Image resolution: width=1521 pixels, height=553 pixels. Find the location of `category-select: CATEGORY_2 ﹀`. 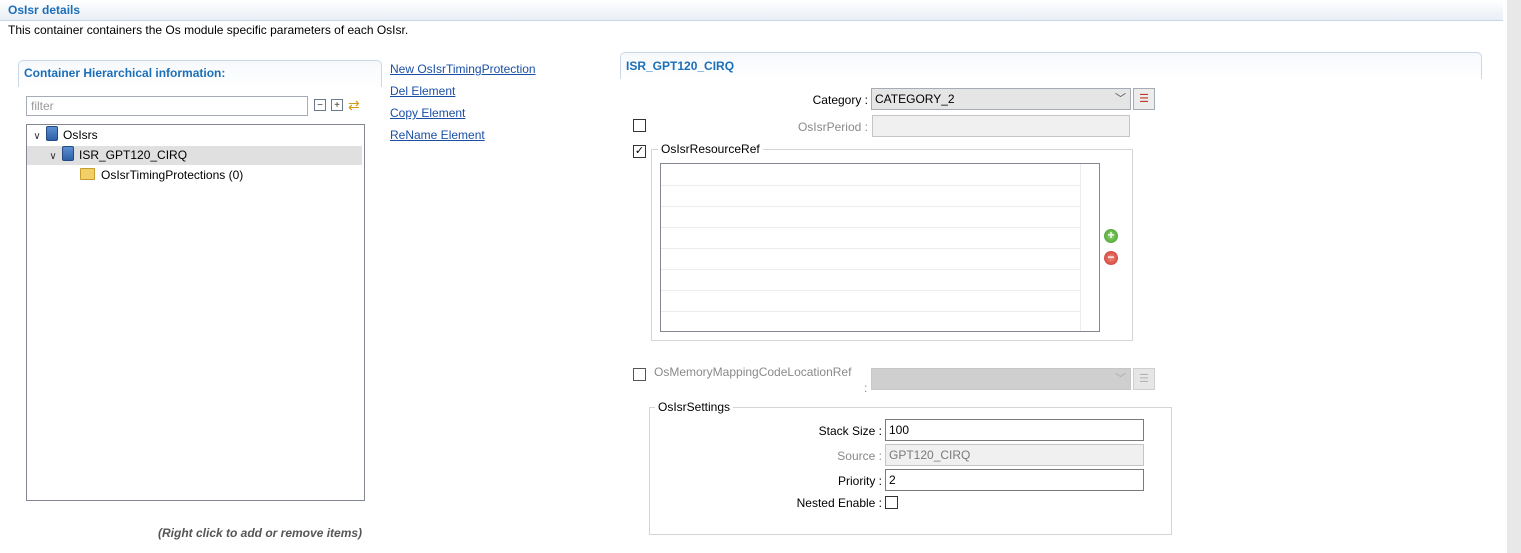

category-select: CATEGORY_2 ﹀ is located at coordinates (1001, 99).